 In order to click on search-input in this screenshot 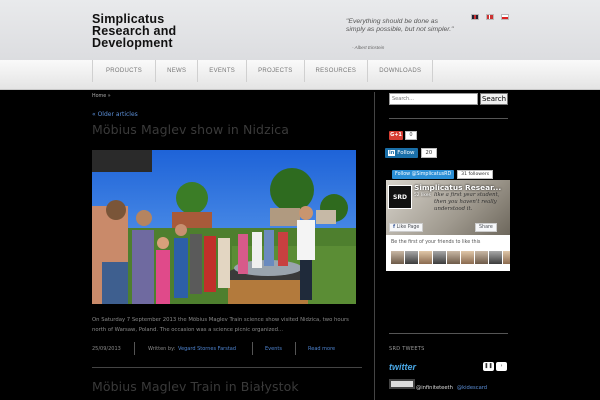, I will do `click(433, 99)`.